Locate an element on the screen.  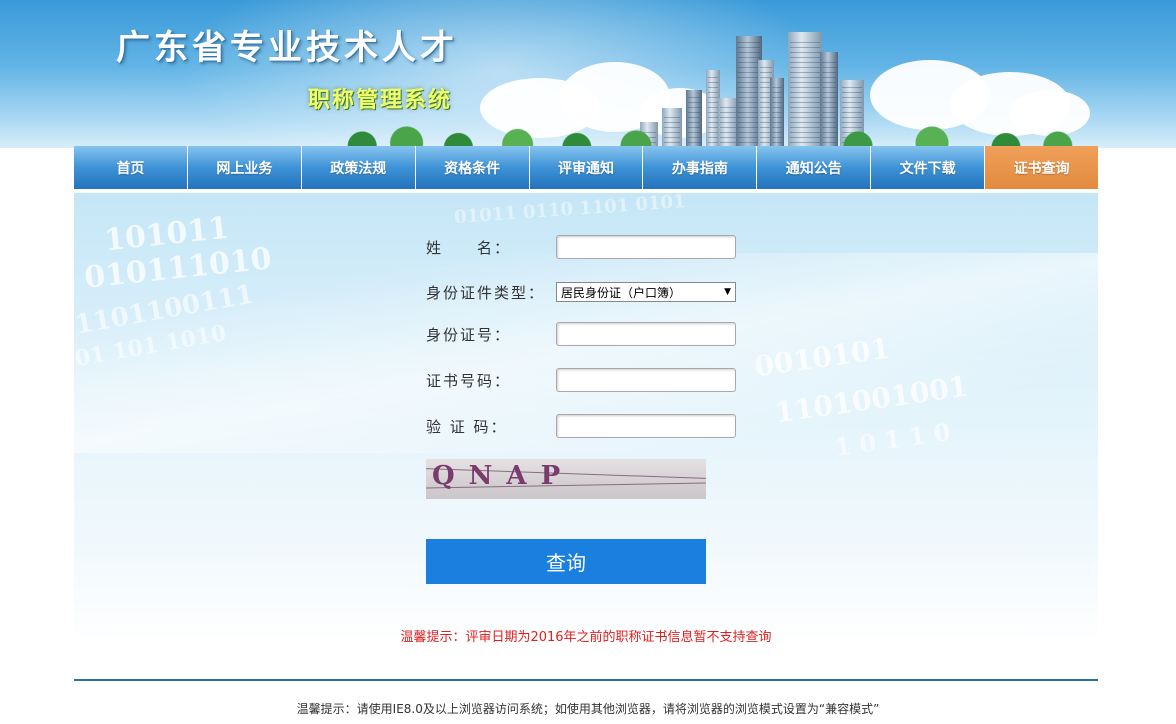
nav-policy: 政策法规 is located at coordinates (359, 167).